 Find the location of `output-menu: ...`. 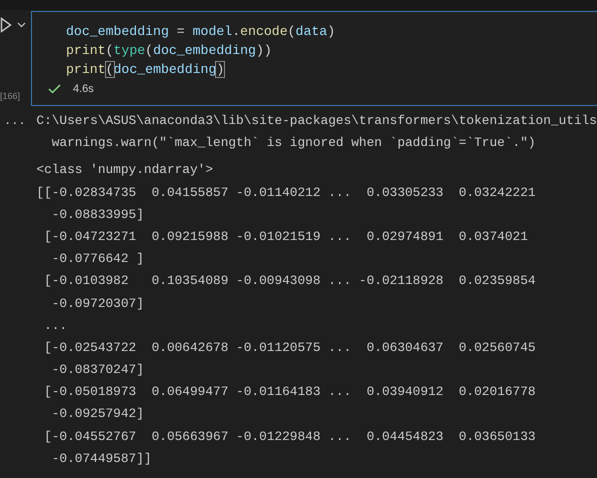

output-menu: ... is located at coordinates (18, 290).